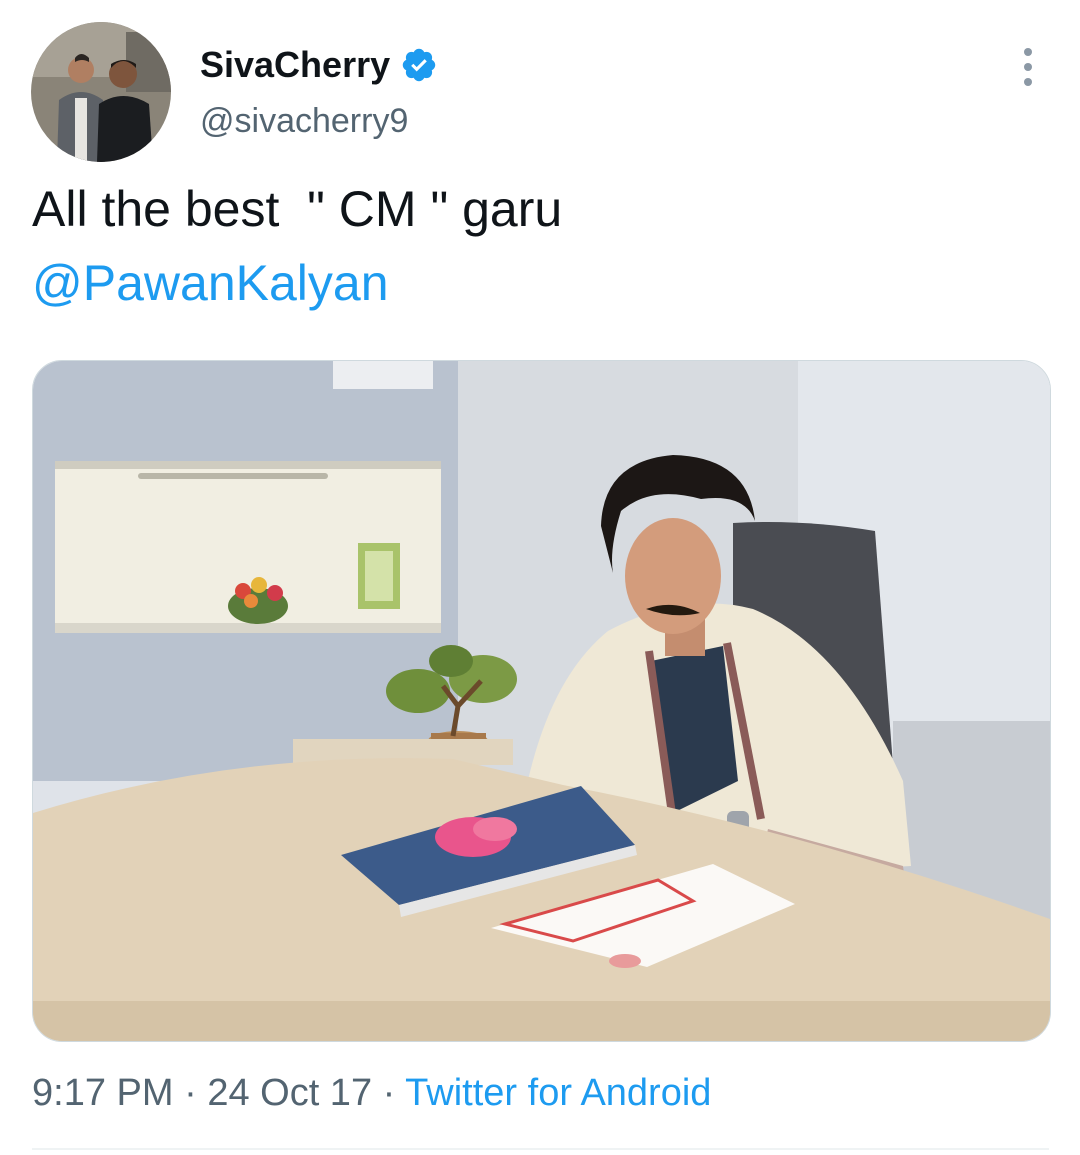  What do you see at coordinates (419, 65) in the screenshot?
I see `verified-badge-icon` at bounding box center [419, 65].